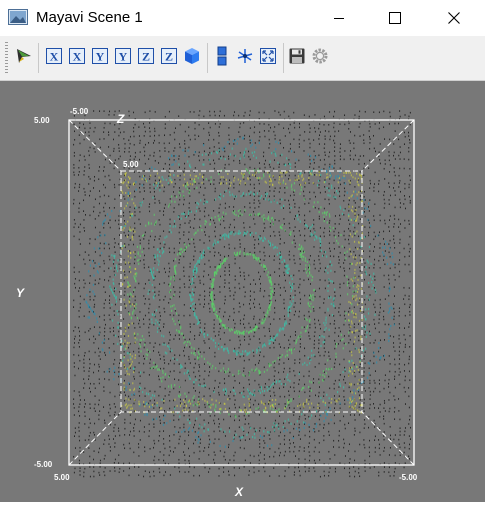 The width and height of the screenshot is (485, 507). Describe the element at coordinates (131, 164) in the screenshot. I see `z-max-label: 5.00` at that location.